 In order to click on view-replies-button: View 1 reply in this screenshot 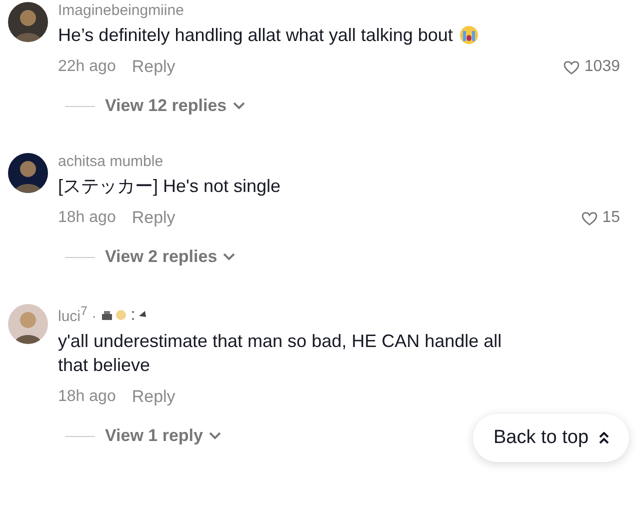, I will do `click(163, 436)`.